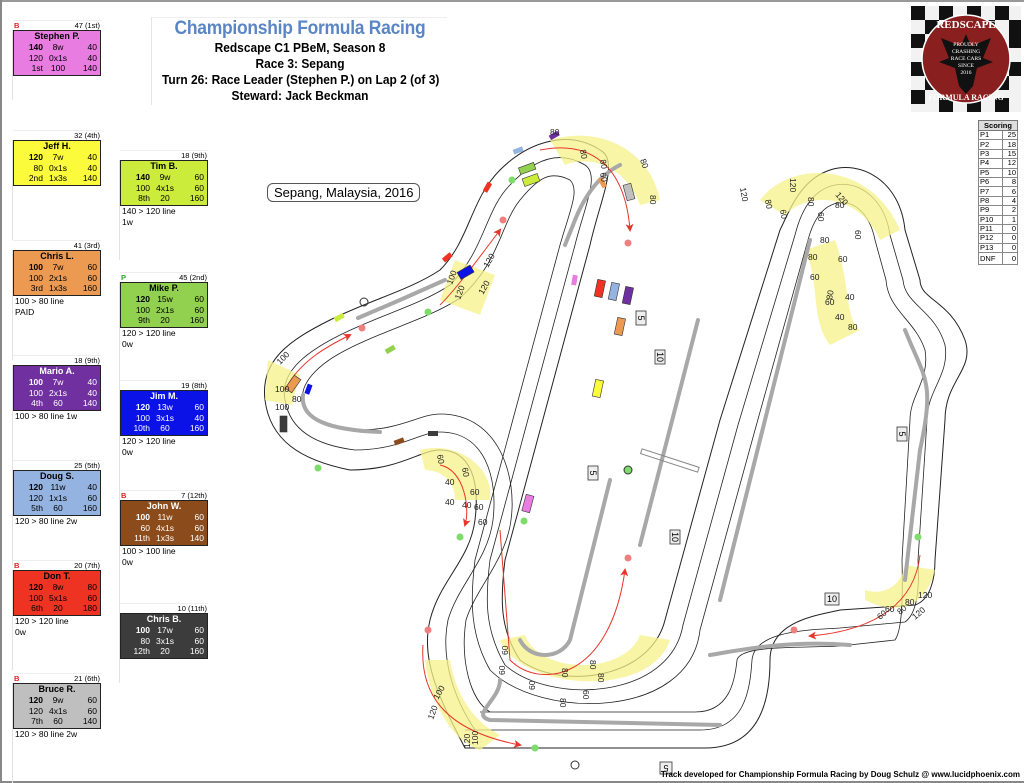  What do you see at coordinates (57, 36) in the screenshot?
I see `driver-name: Stephen P.` at bounding box center [57, 36].